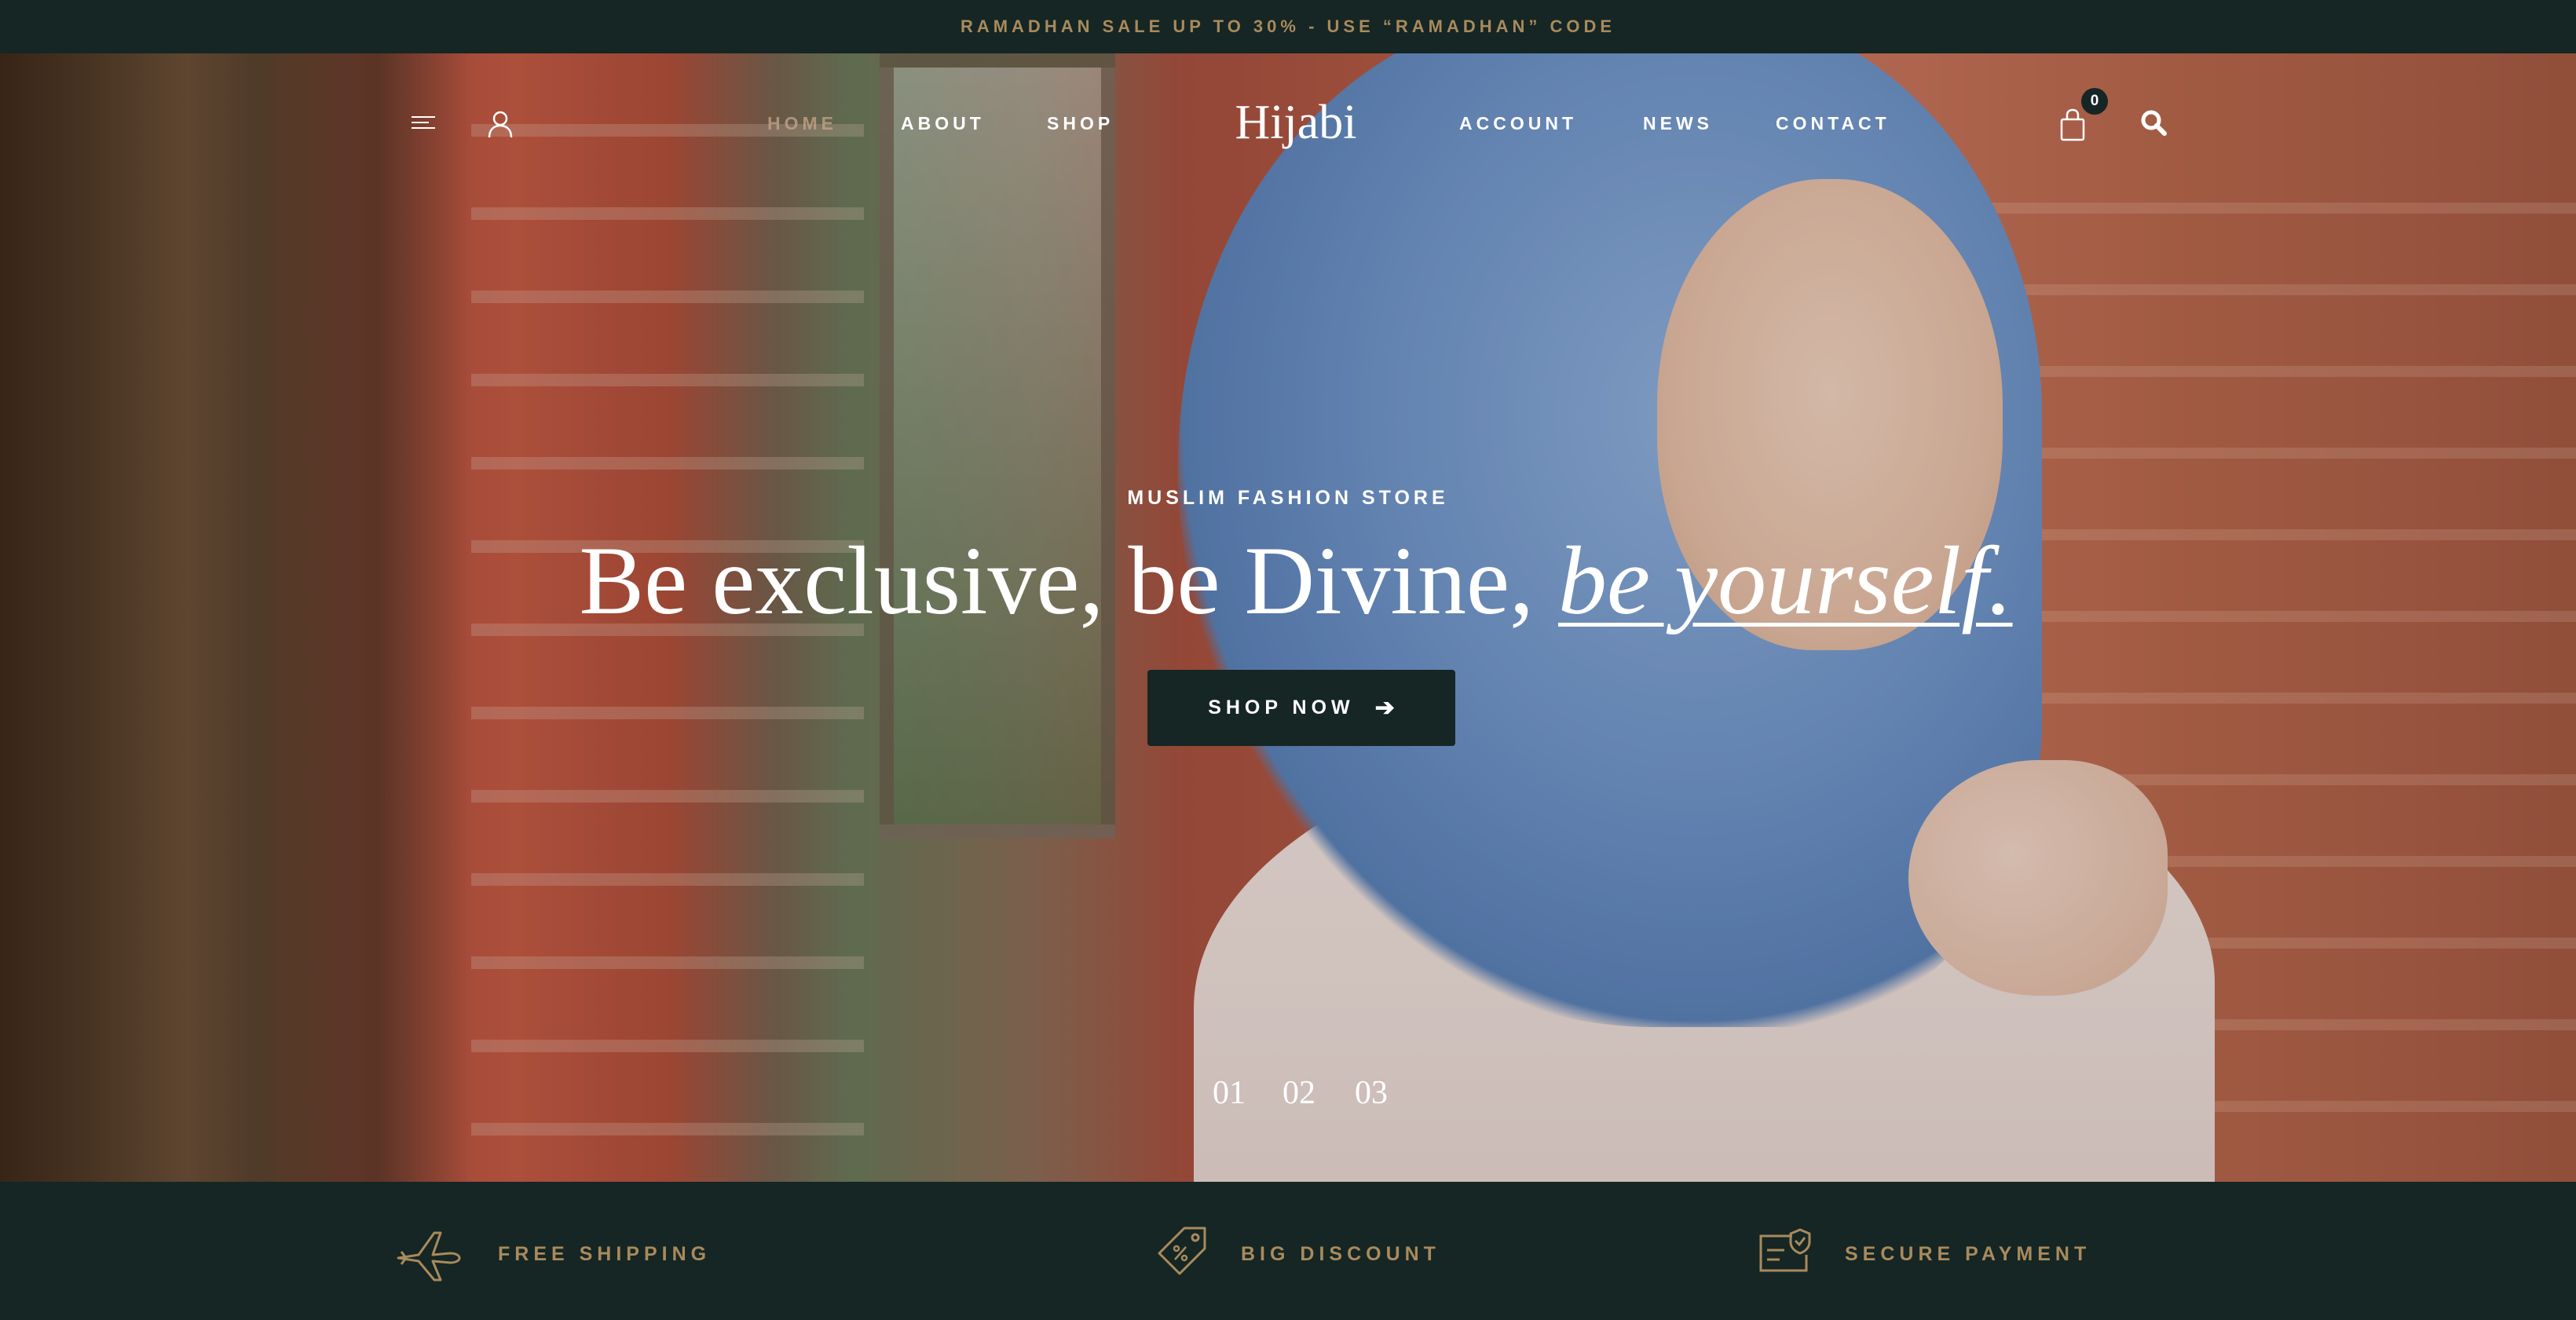 The height and width of the screenshot is (1320, 2576). I want to click on slide-indicator-2: 02, so click(1299, 1093).